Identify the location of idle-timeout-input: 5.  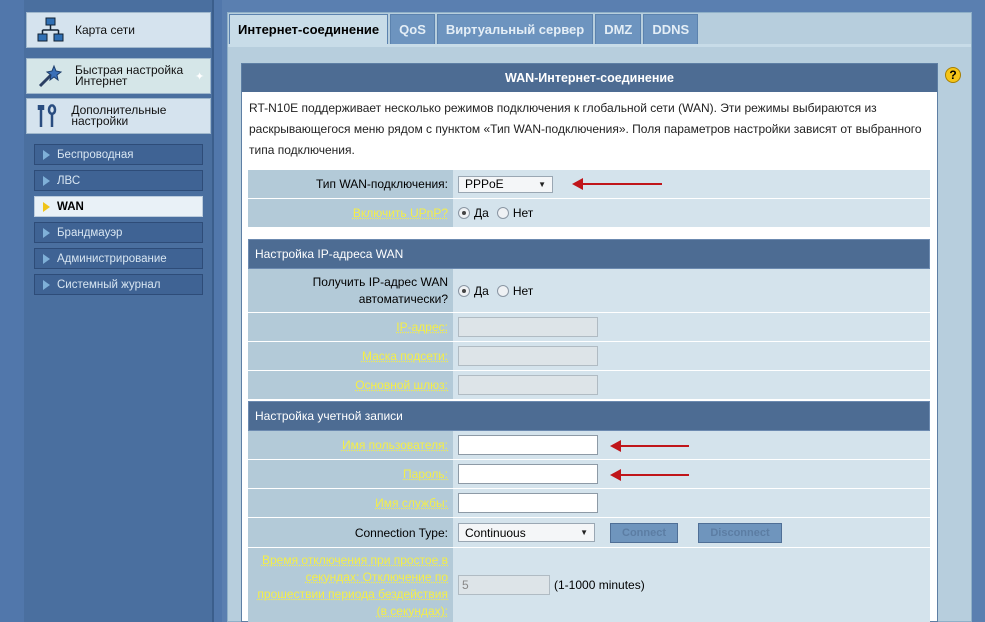
(504, 585).